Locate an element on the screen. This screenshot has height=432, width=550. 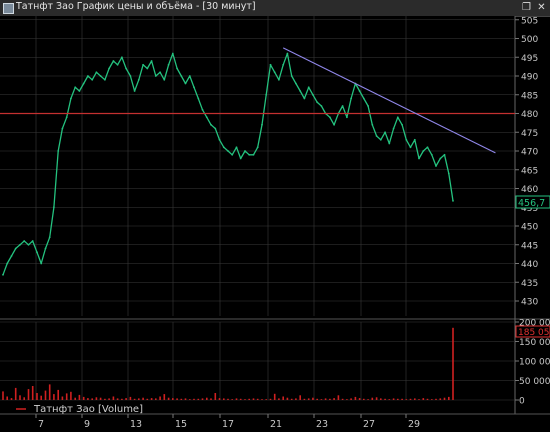
price-tick-label: 445 is located at coordinates (529, 246).